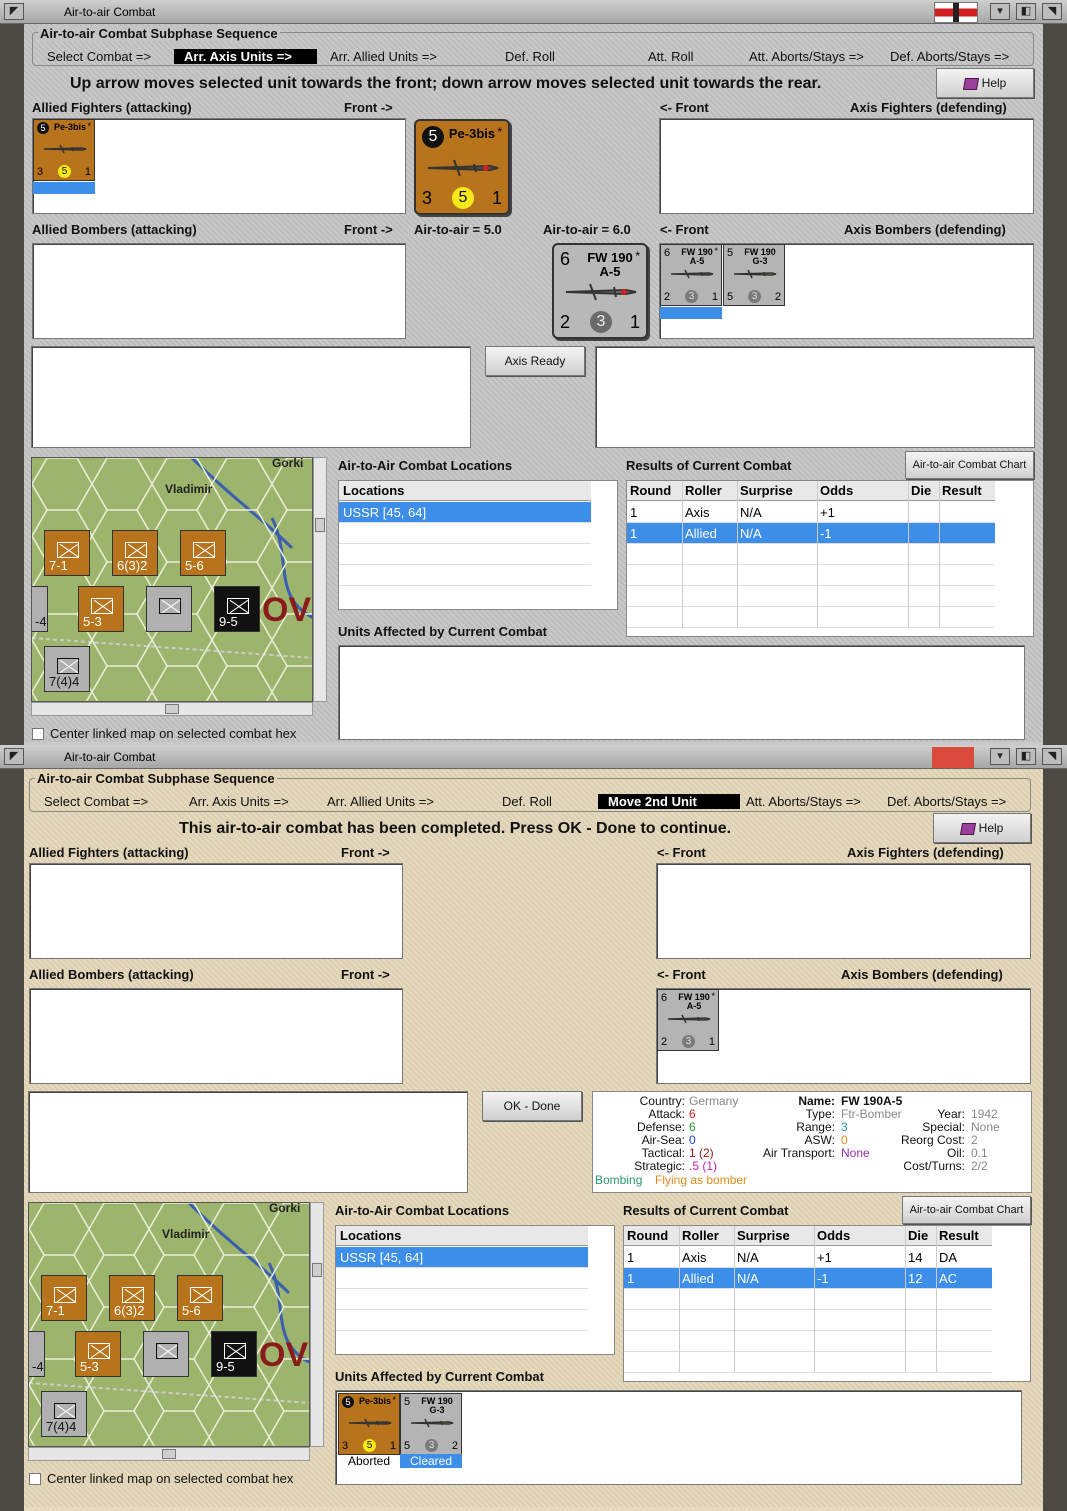  Describe the element at coordinates (463, 168) in the screenshot. I see `big-plane-icon` at that location.